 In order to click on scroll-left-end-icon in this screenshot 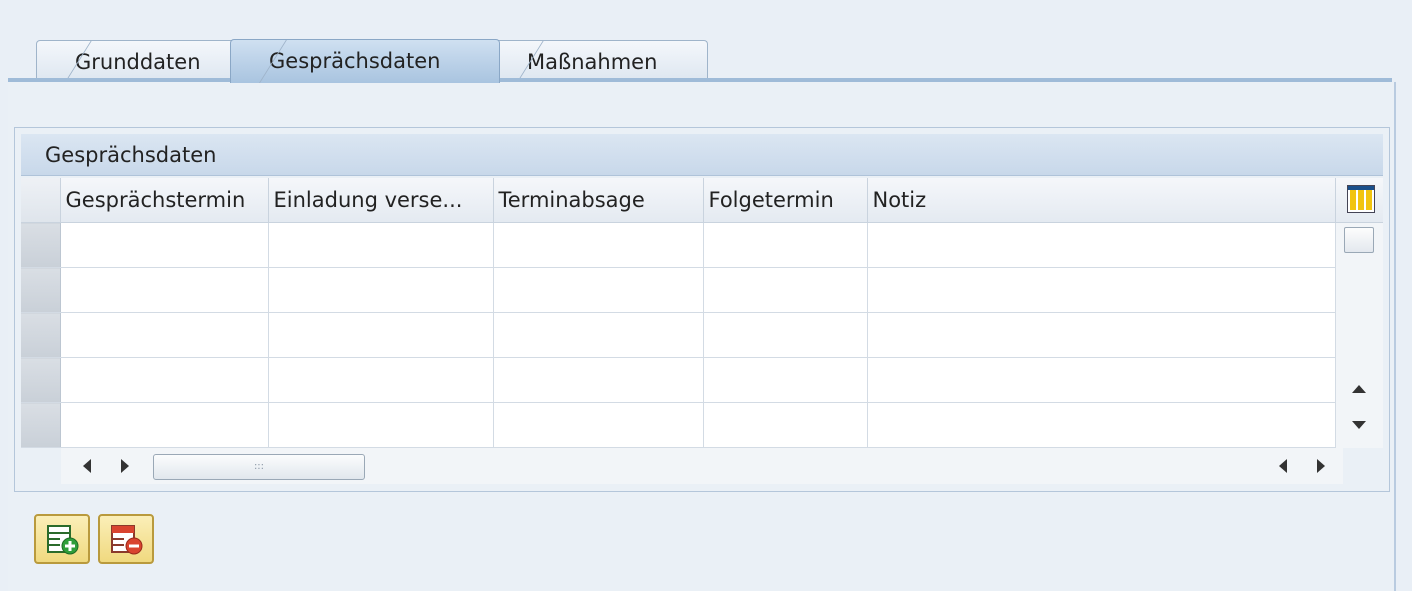, I will do `click(1283, 466)`.